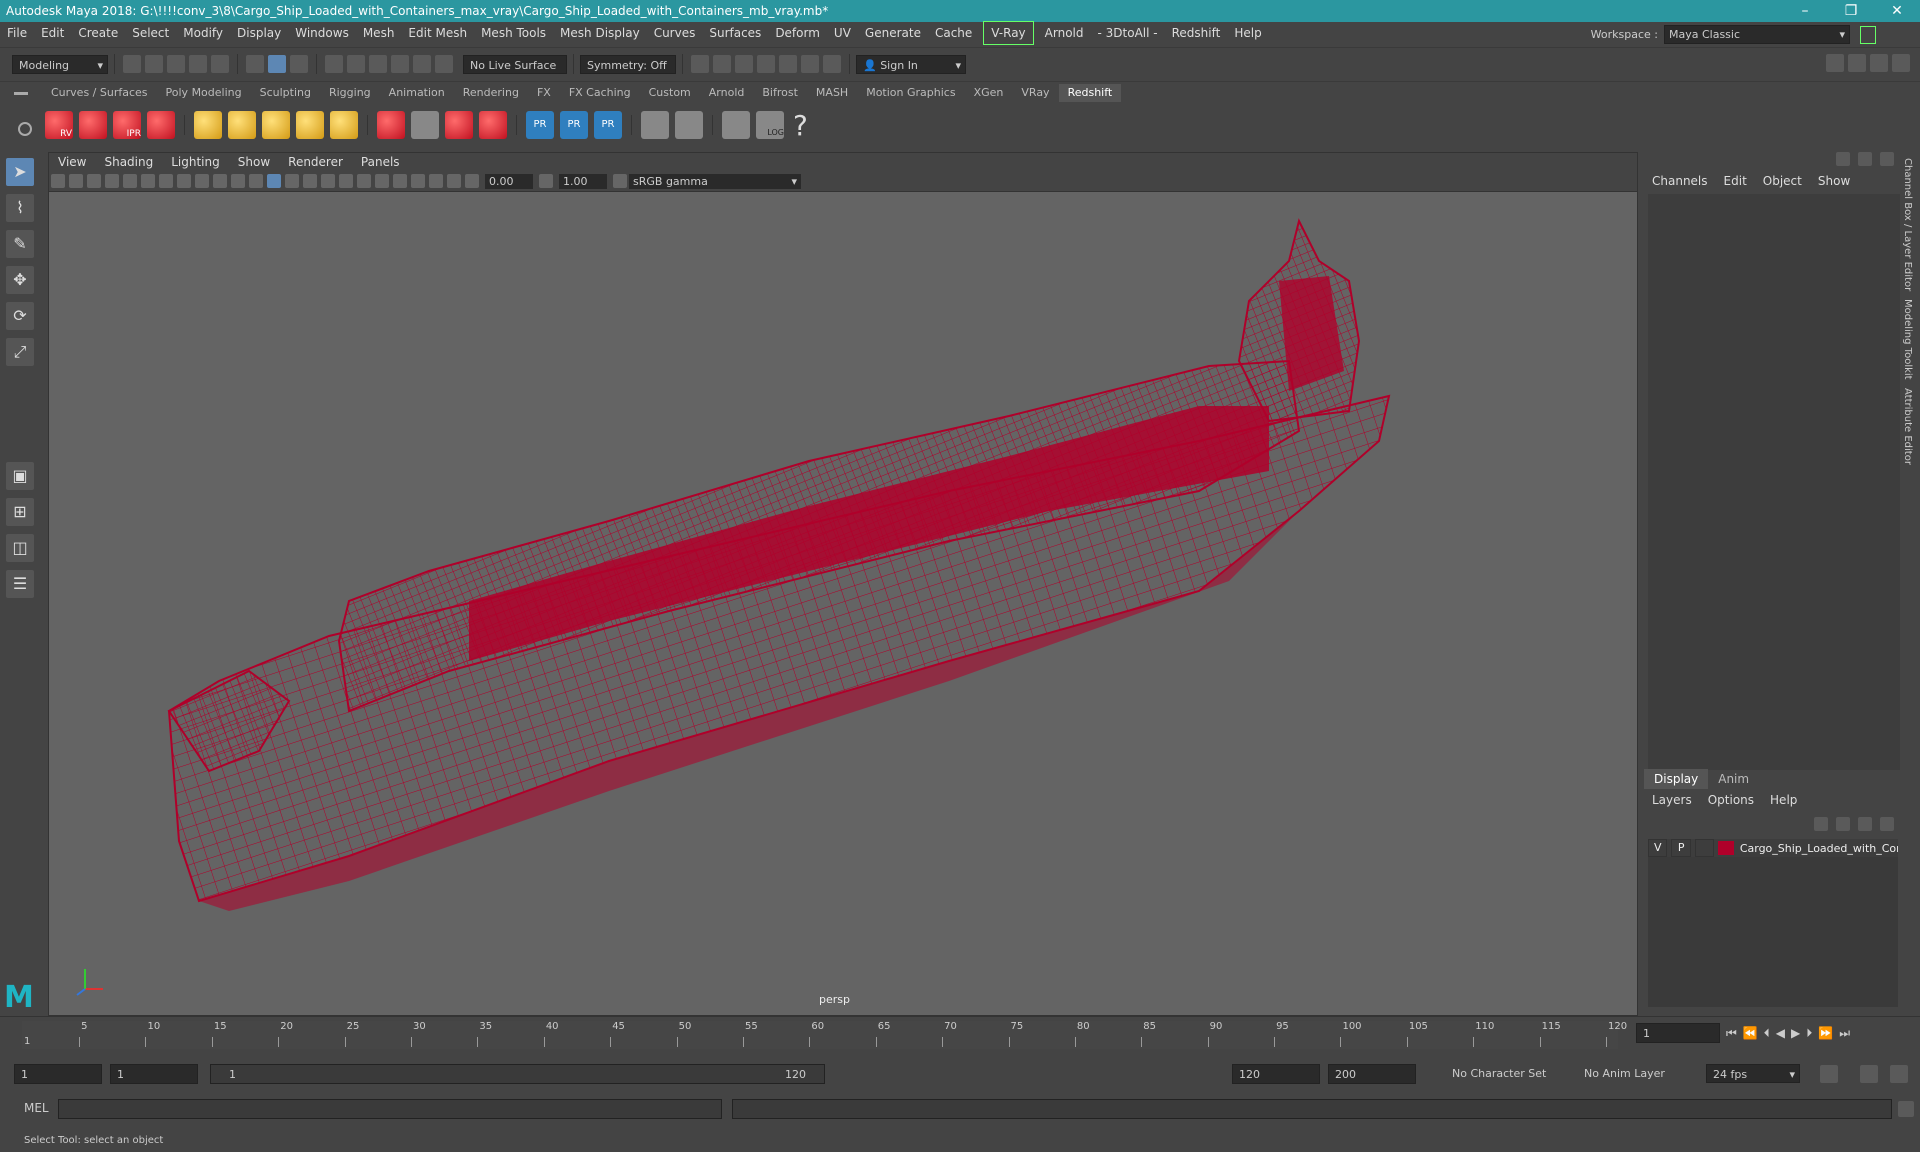 The image size is (1920, 1152). I want to click on step-back-frame-icon: ⏴, so click(1767, 1033).